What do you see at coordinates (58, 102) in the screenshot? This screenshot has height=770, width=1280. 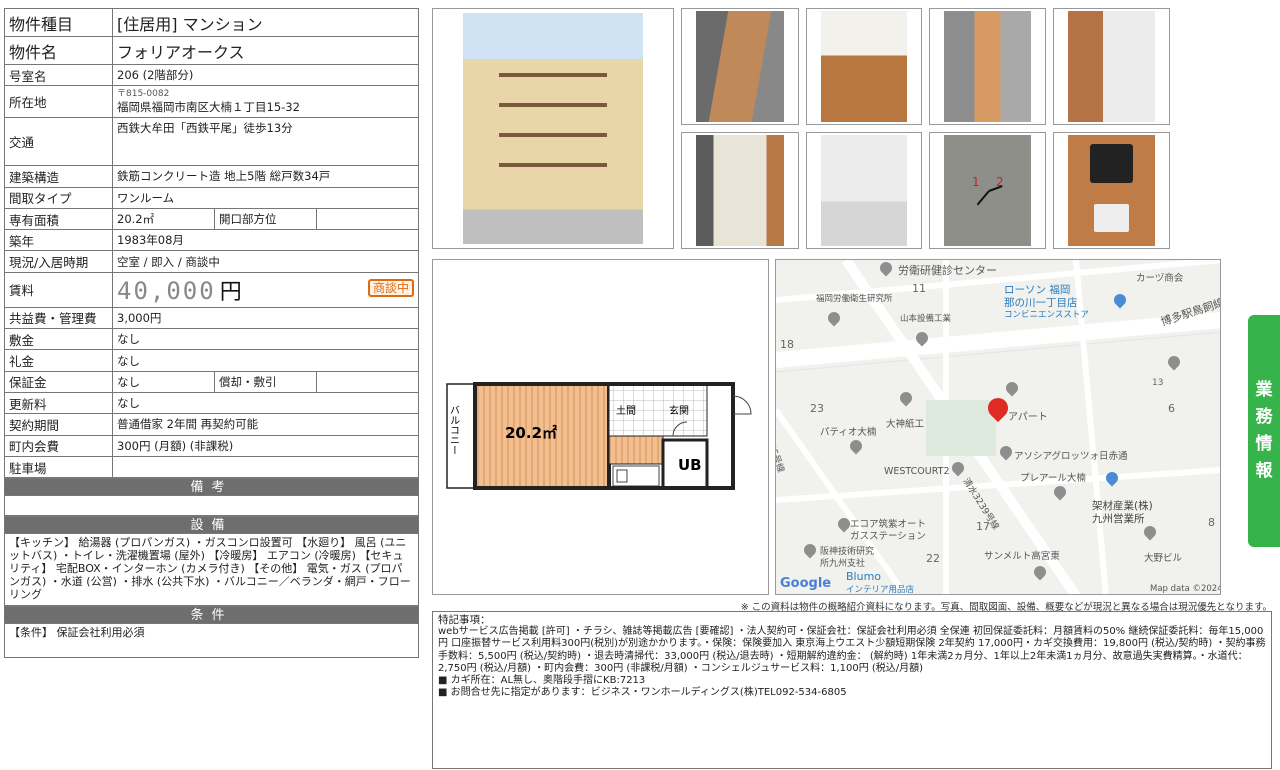 I see `spec-label: 所在地` at bounding box center [58, 102].